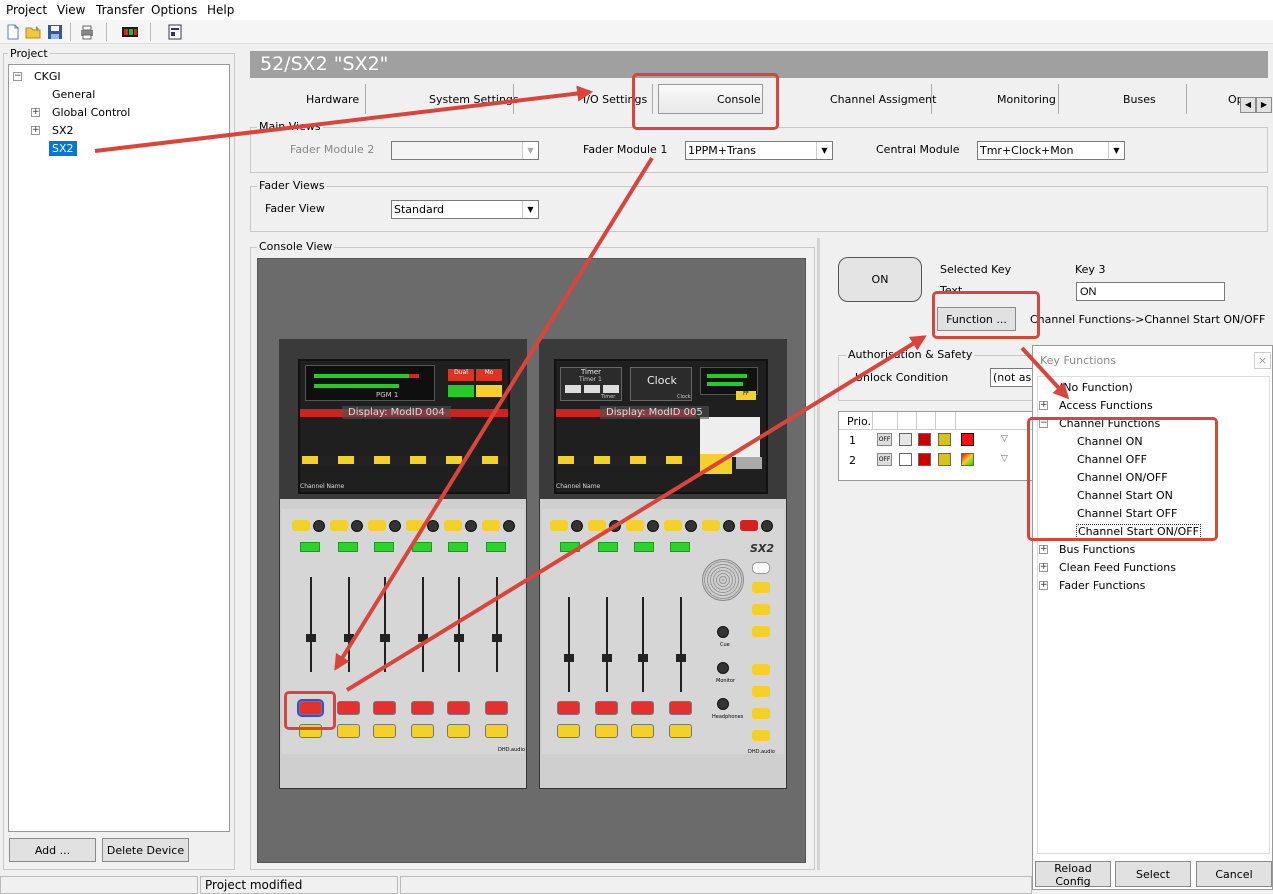  What do you see at coordinates (723, 668) in the screenshot?
I see `monitor-knob` at bounding box center [723, 668].